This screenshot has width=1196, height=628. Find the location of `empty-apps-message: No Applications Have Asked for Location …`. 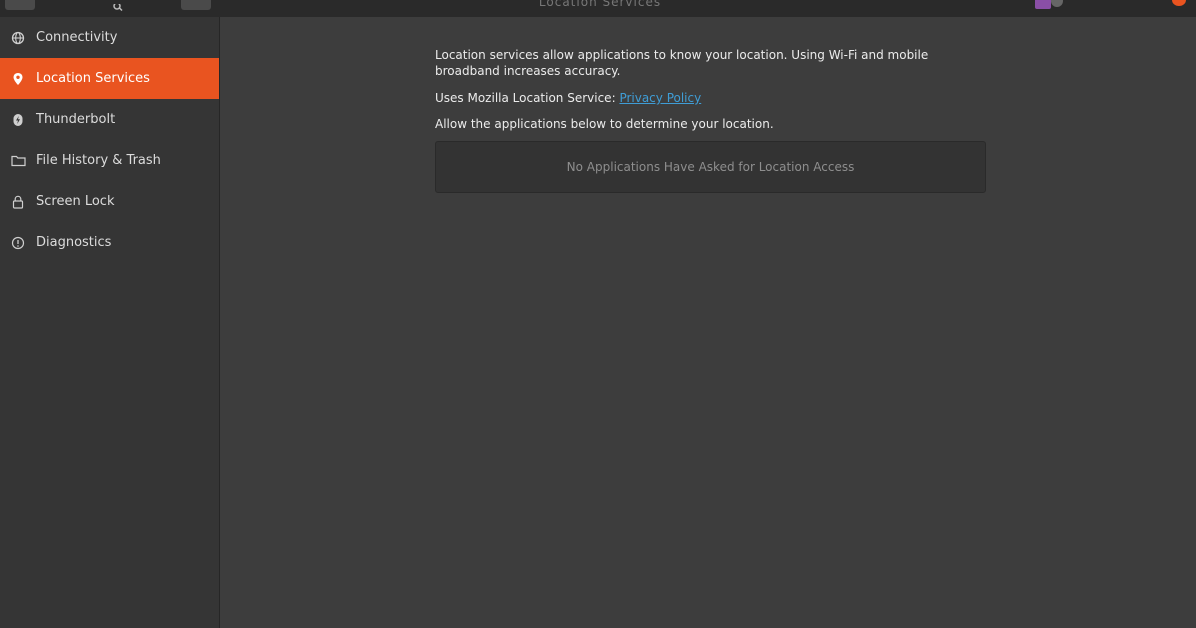

empty-apps-message: No Applications Have Asked for Location … is located at coordinates (710, 167).